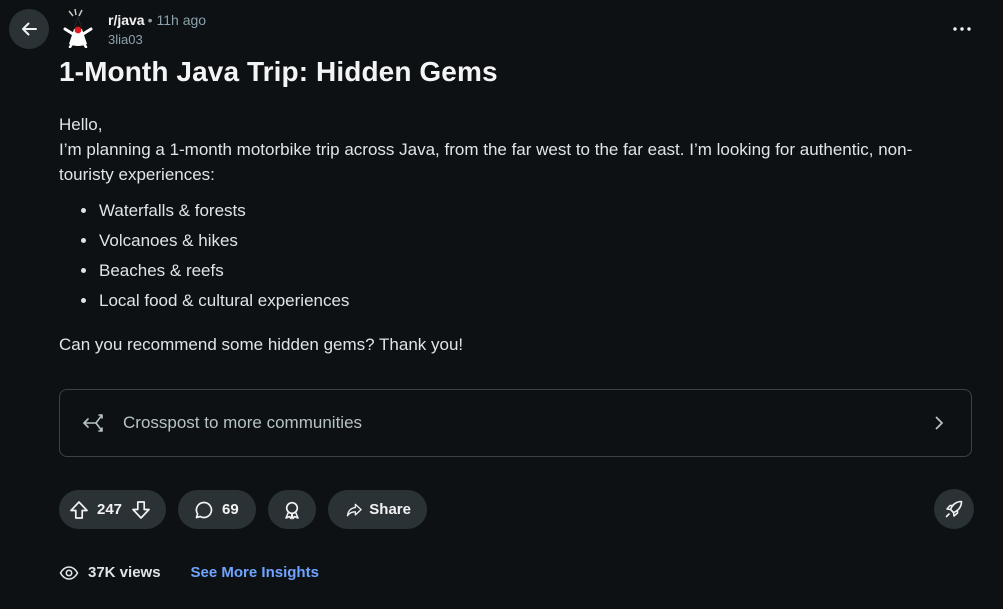 Image resolution: width=1003 pixels, height=609 pixels. Describe the element at coordinates (243, 422) in the screenshot. I see `crosspost-label: Crosspost to more communities` at that location.